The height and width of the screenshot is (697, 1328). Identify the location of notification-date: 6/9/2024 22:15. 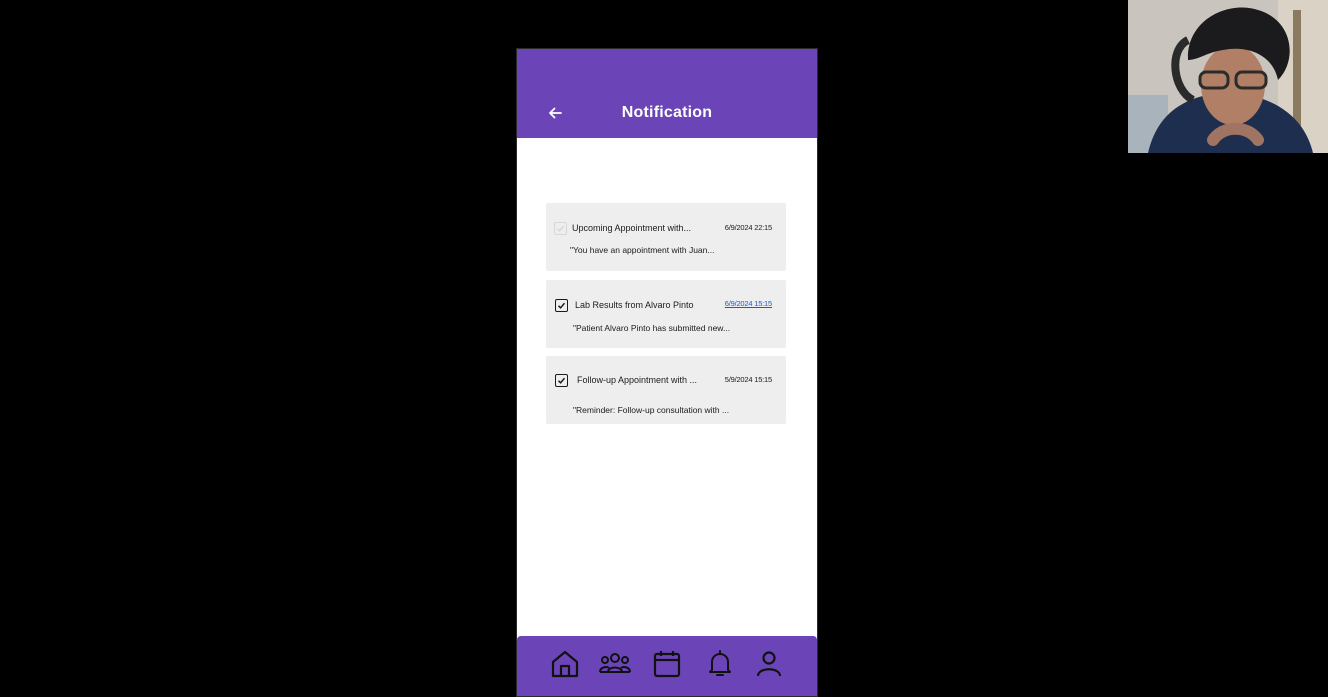
(748, 227).